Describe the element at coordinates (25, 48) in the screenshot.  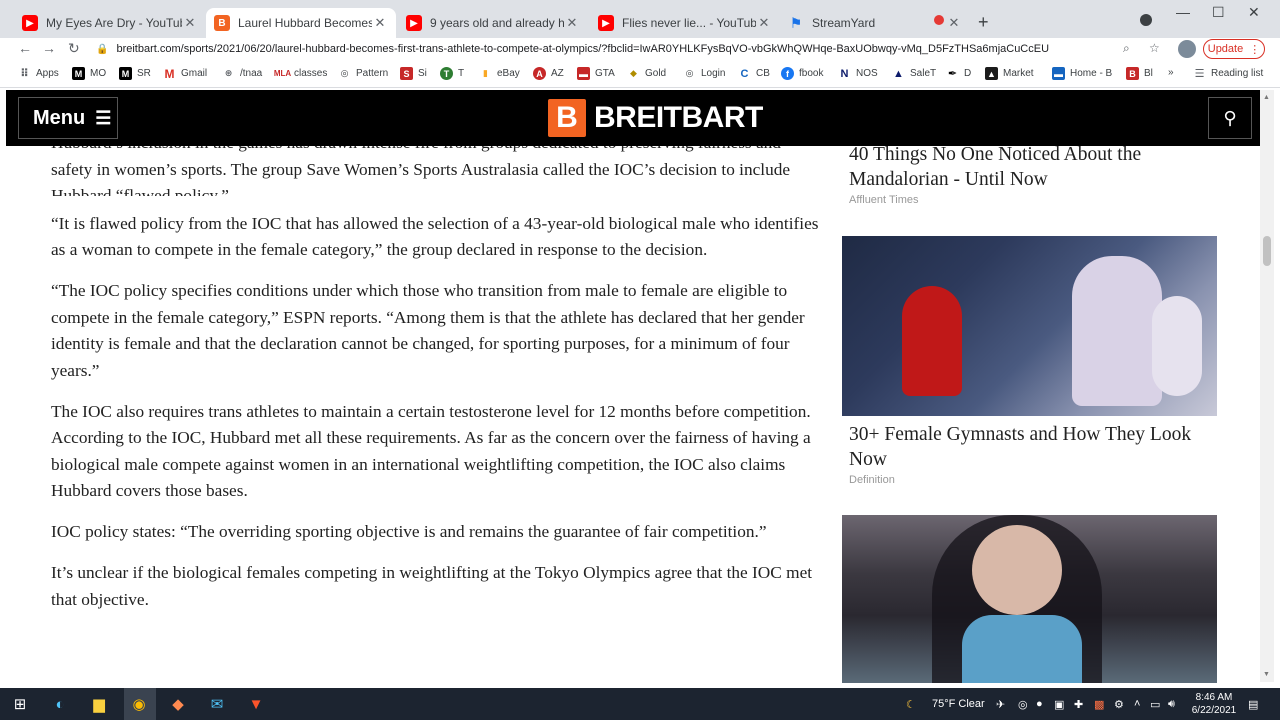
I see `back-icon: ←` at that location.